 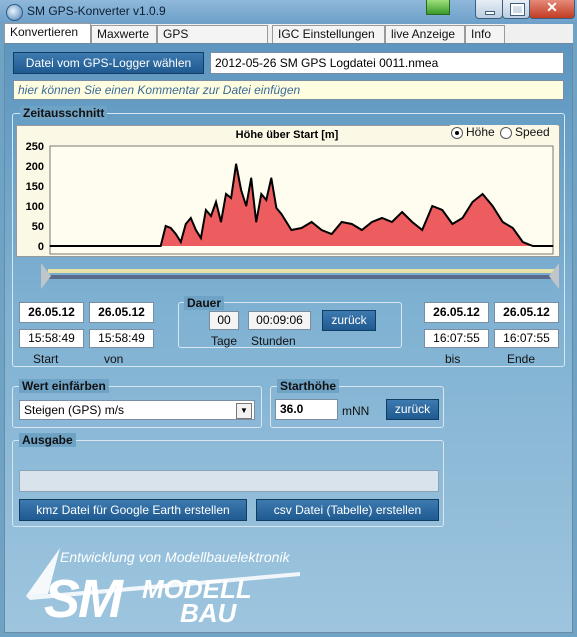 What do you see at coordinates (349, 320) in the screenshot?
I see `dauer-zurueck-button: zurück` at bounding box center [349, 320].